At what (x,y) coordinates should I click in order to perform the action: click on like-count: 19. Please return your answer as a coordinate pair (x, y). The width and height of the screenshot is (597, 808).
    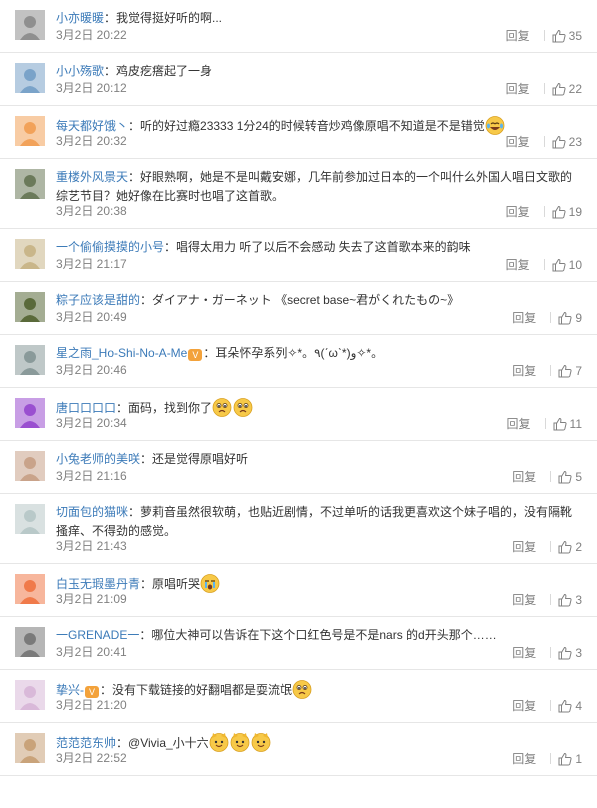
    Looking at the image, I should click on (575, 211).